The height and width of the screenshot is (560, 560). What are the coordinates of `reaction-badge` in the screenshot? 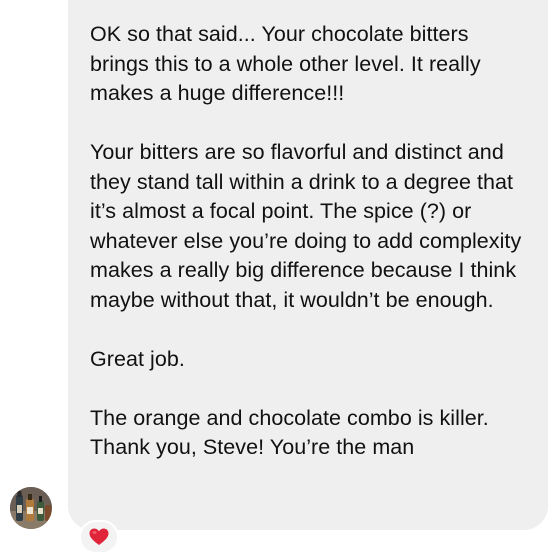 It's located at (99, 537).